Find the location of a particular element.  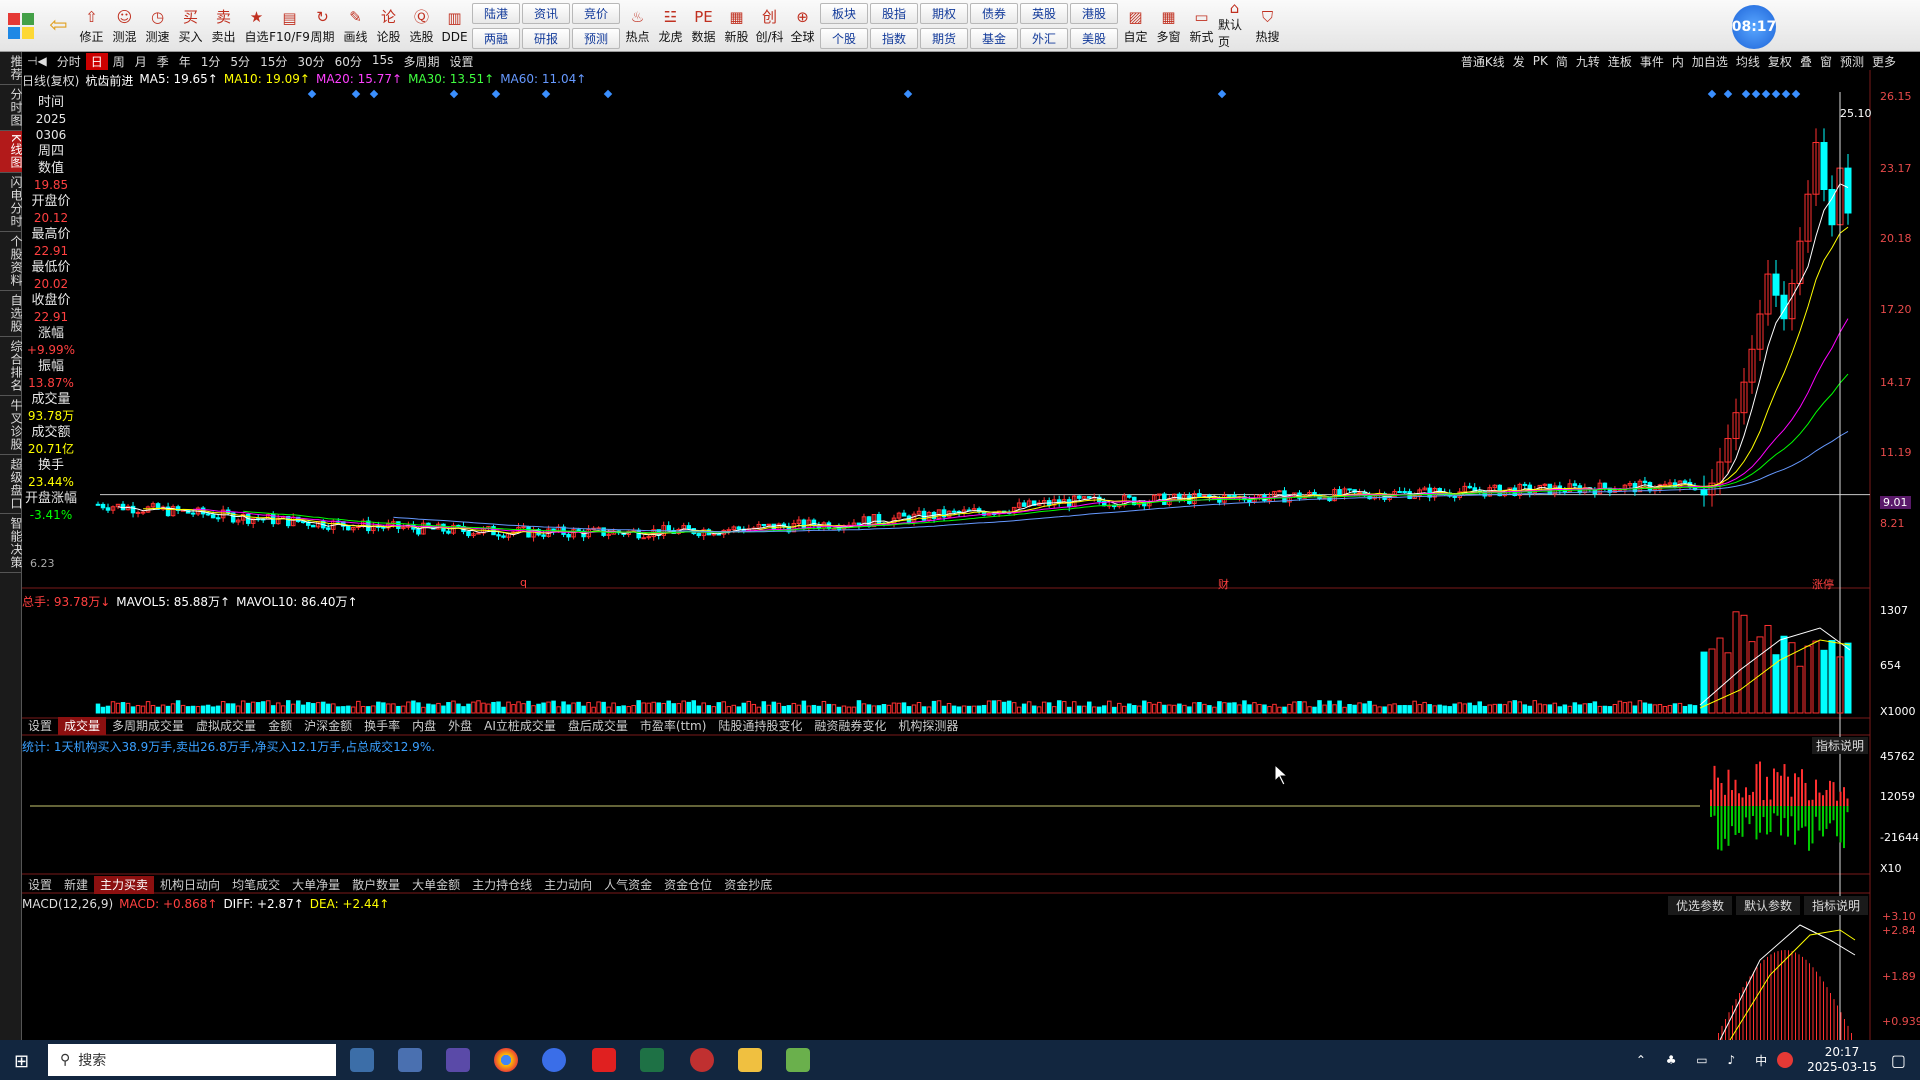

capital-tab: 均笔成交 is located at coordinates (256, 885).